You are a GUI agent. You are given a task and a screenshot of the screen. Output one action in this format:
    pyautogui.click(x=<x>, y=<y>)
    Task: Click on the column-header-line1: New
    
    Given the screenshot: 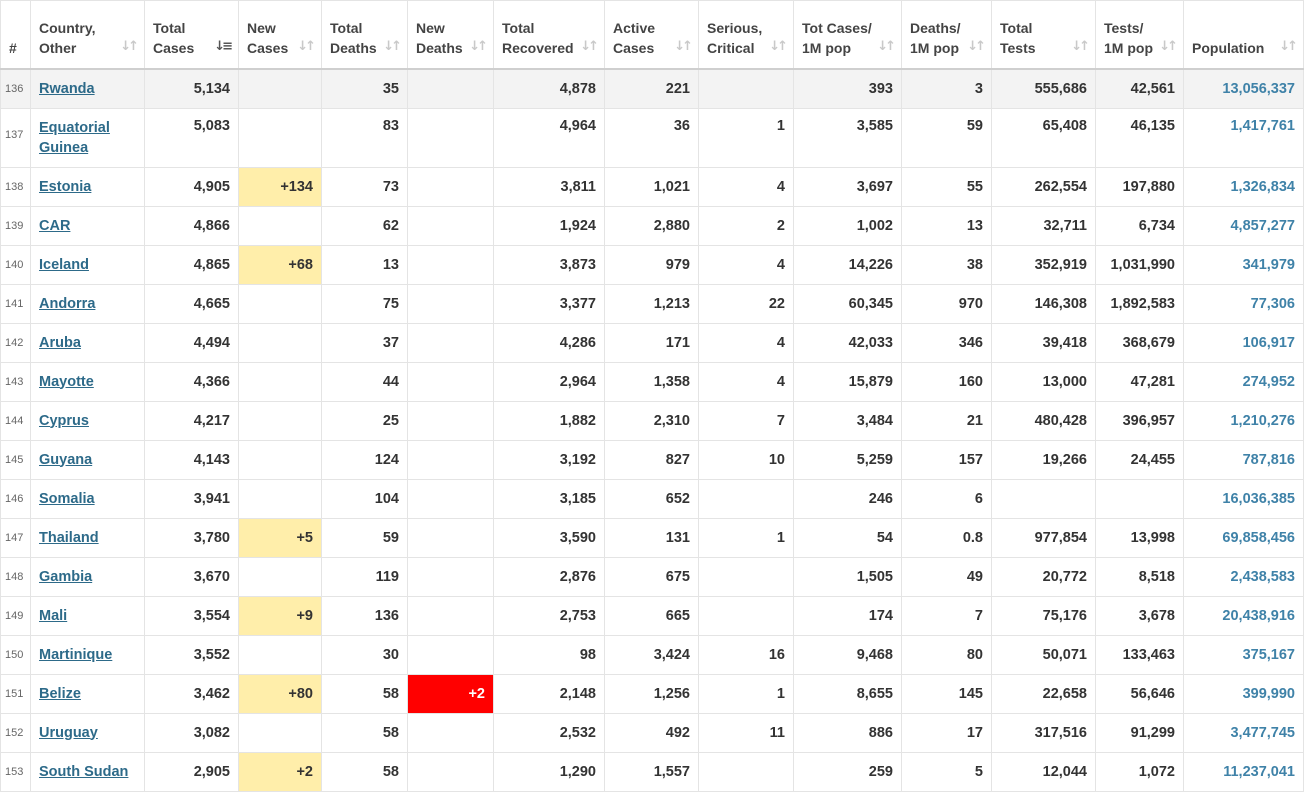 What is the action you would take?
    pyautogui.click(x=261, y=28)
    